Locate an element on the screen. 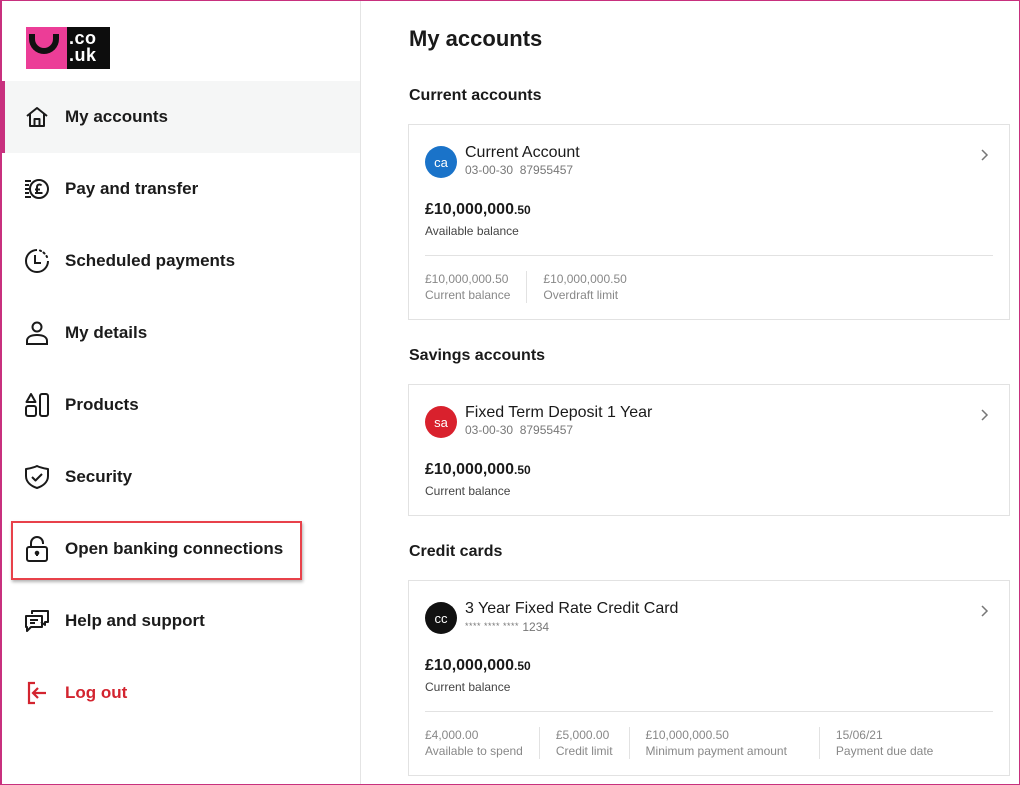  stat-minimum-payment-amount: £10,000,000.50 Minimum payment amount is located at coordinates (723, 743).